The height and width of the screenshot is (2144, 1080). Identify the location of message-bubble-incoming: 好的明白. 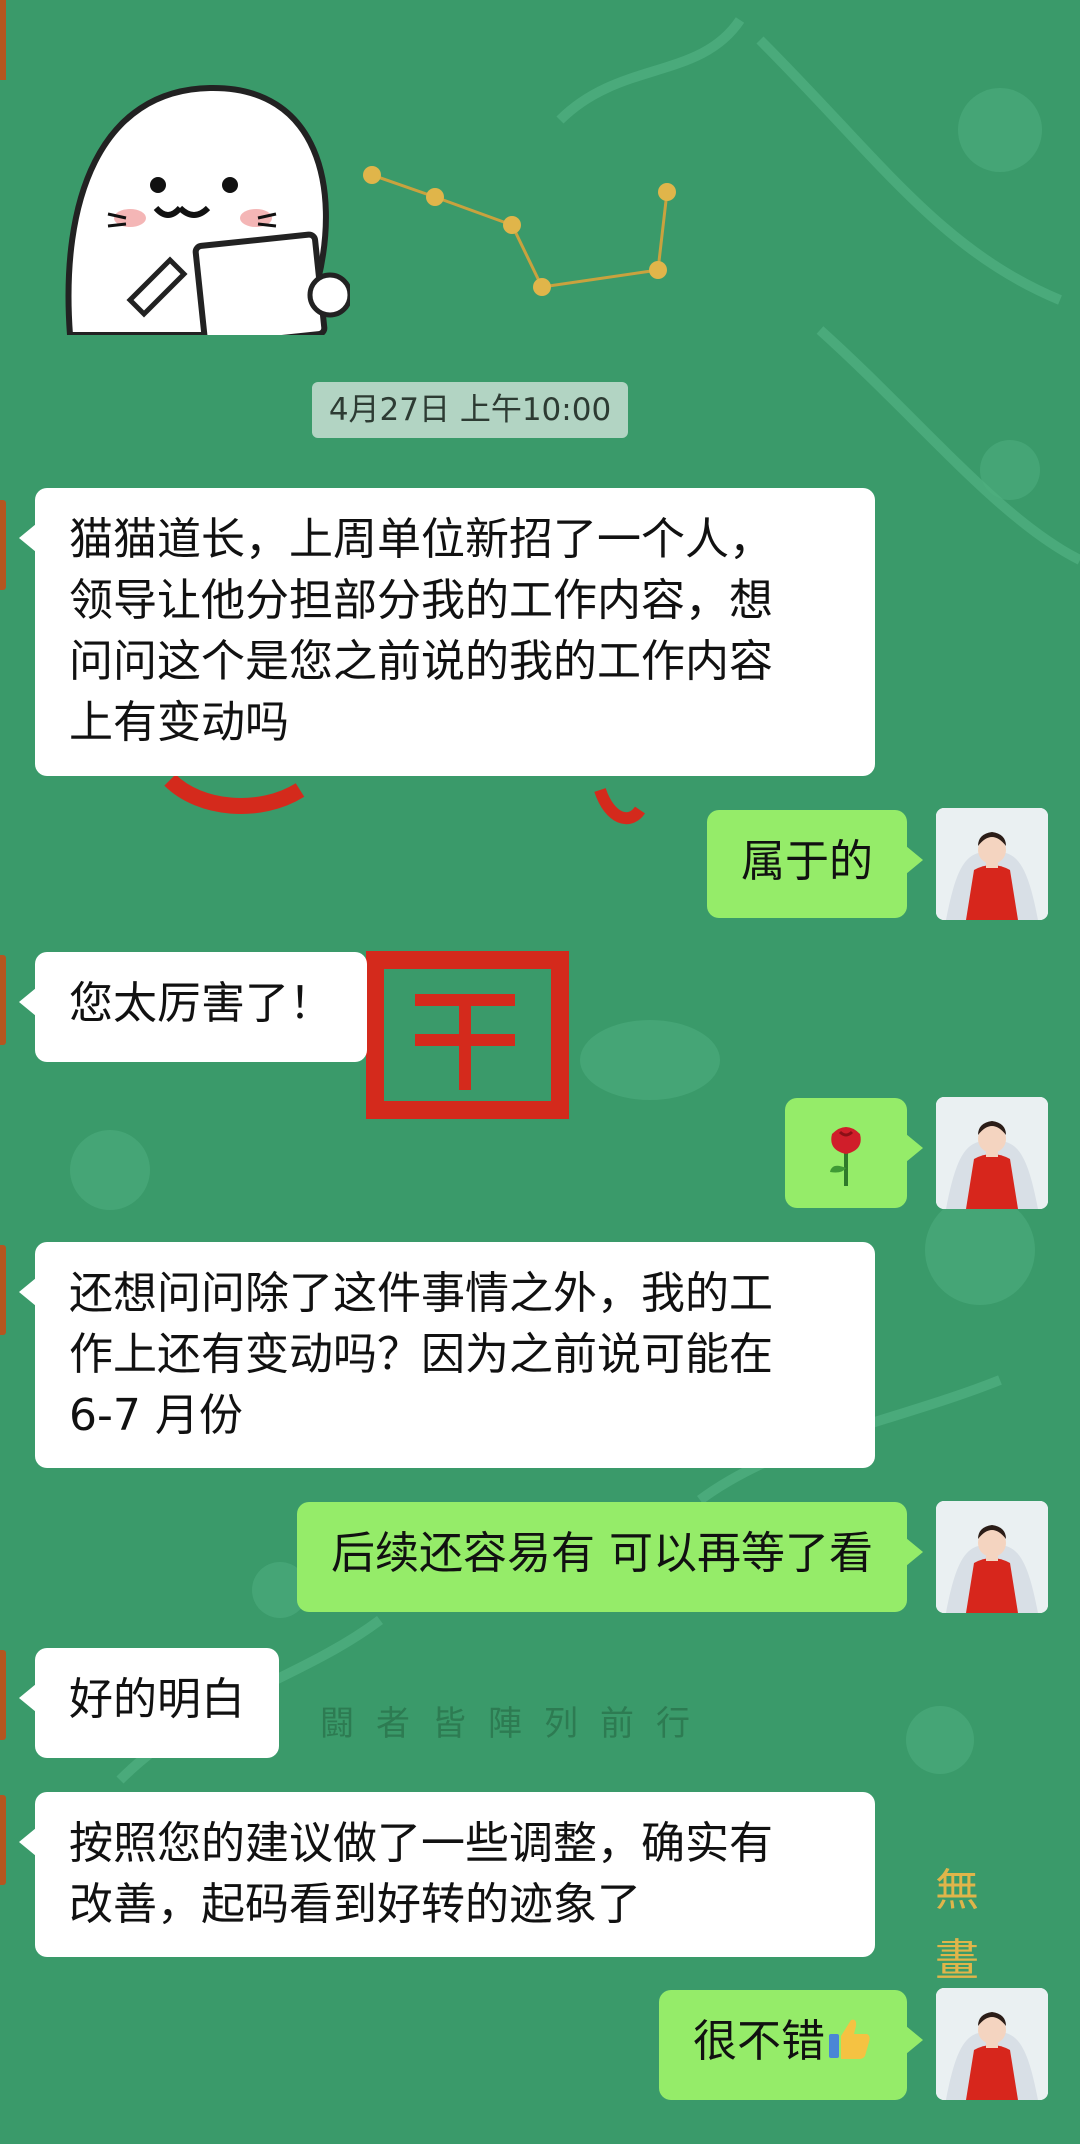
(149, 1703).